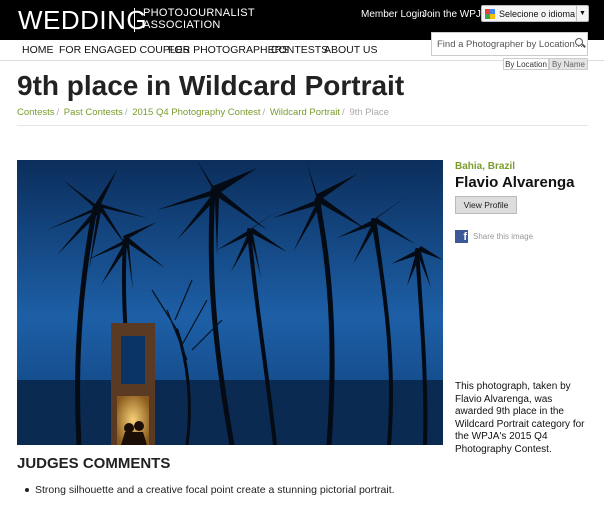  Describe the element at coordinates (38, 50) in the screenshot. I see `nav-home: HOME` at that location.